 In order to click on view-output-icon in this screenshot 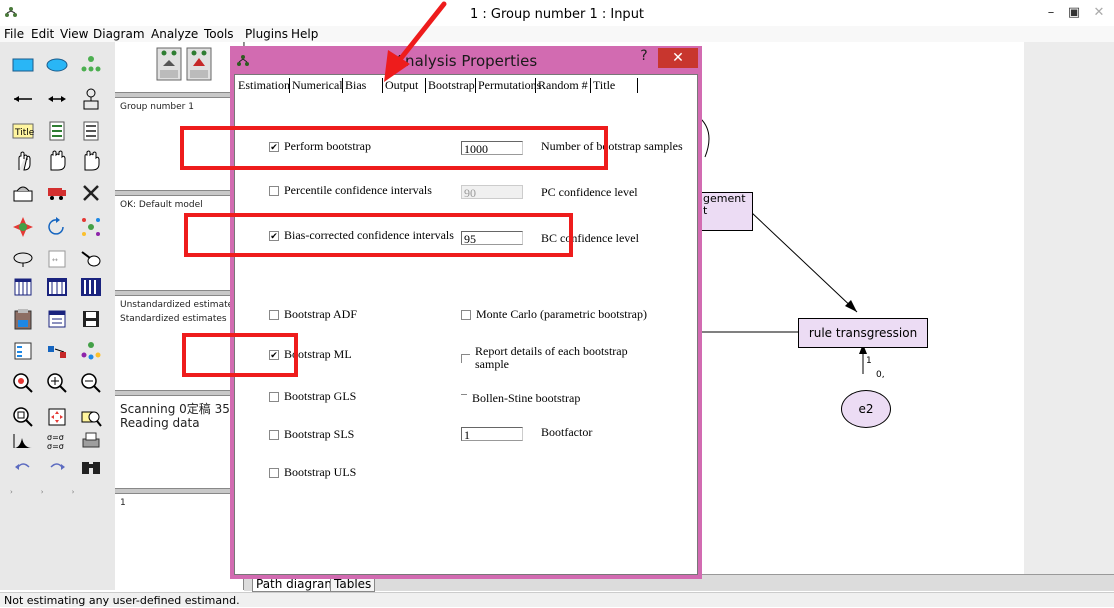, I will do `click(199, 64)`.